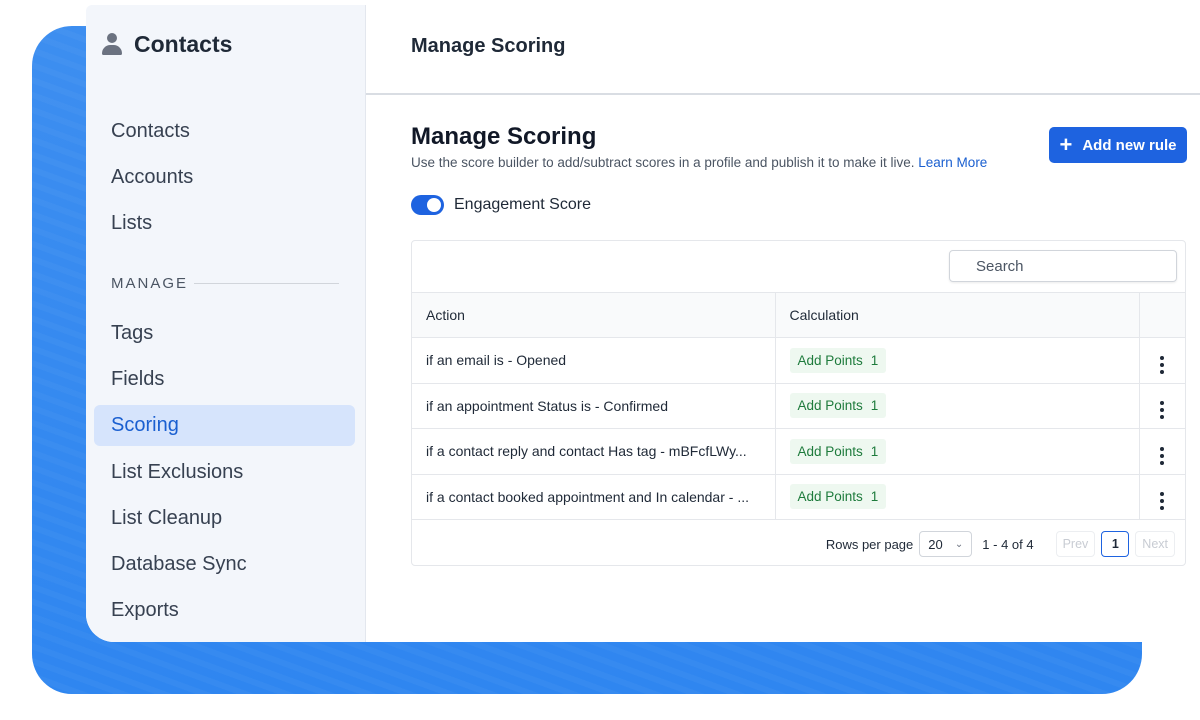 The height and width of the screenshot is (720, 1200). I want to click on column-header-action: Action, so click(594, 315).